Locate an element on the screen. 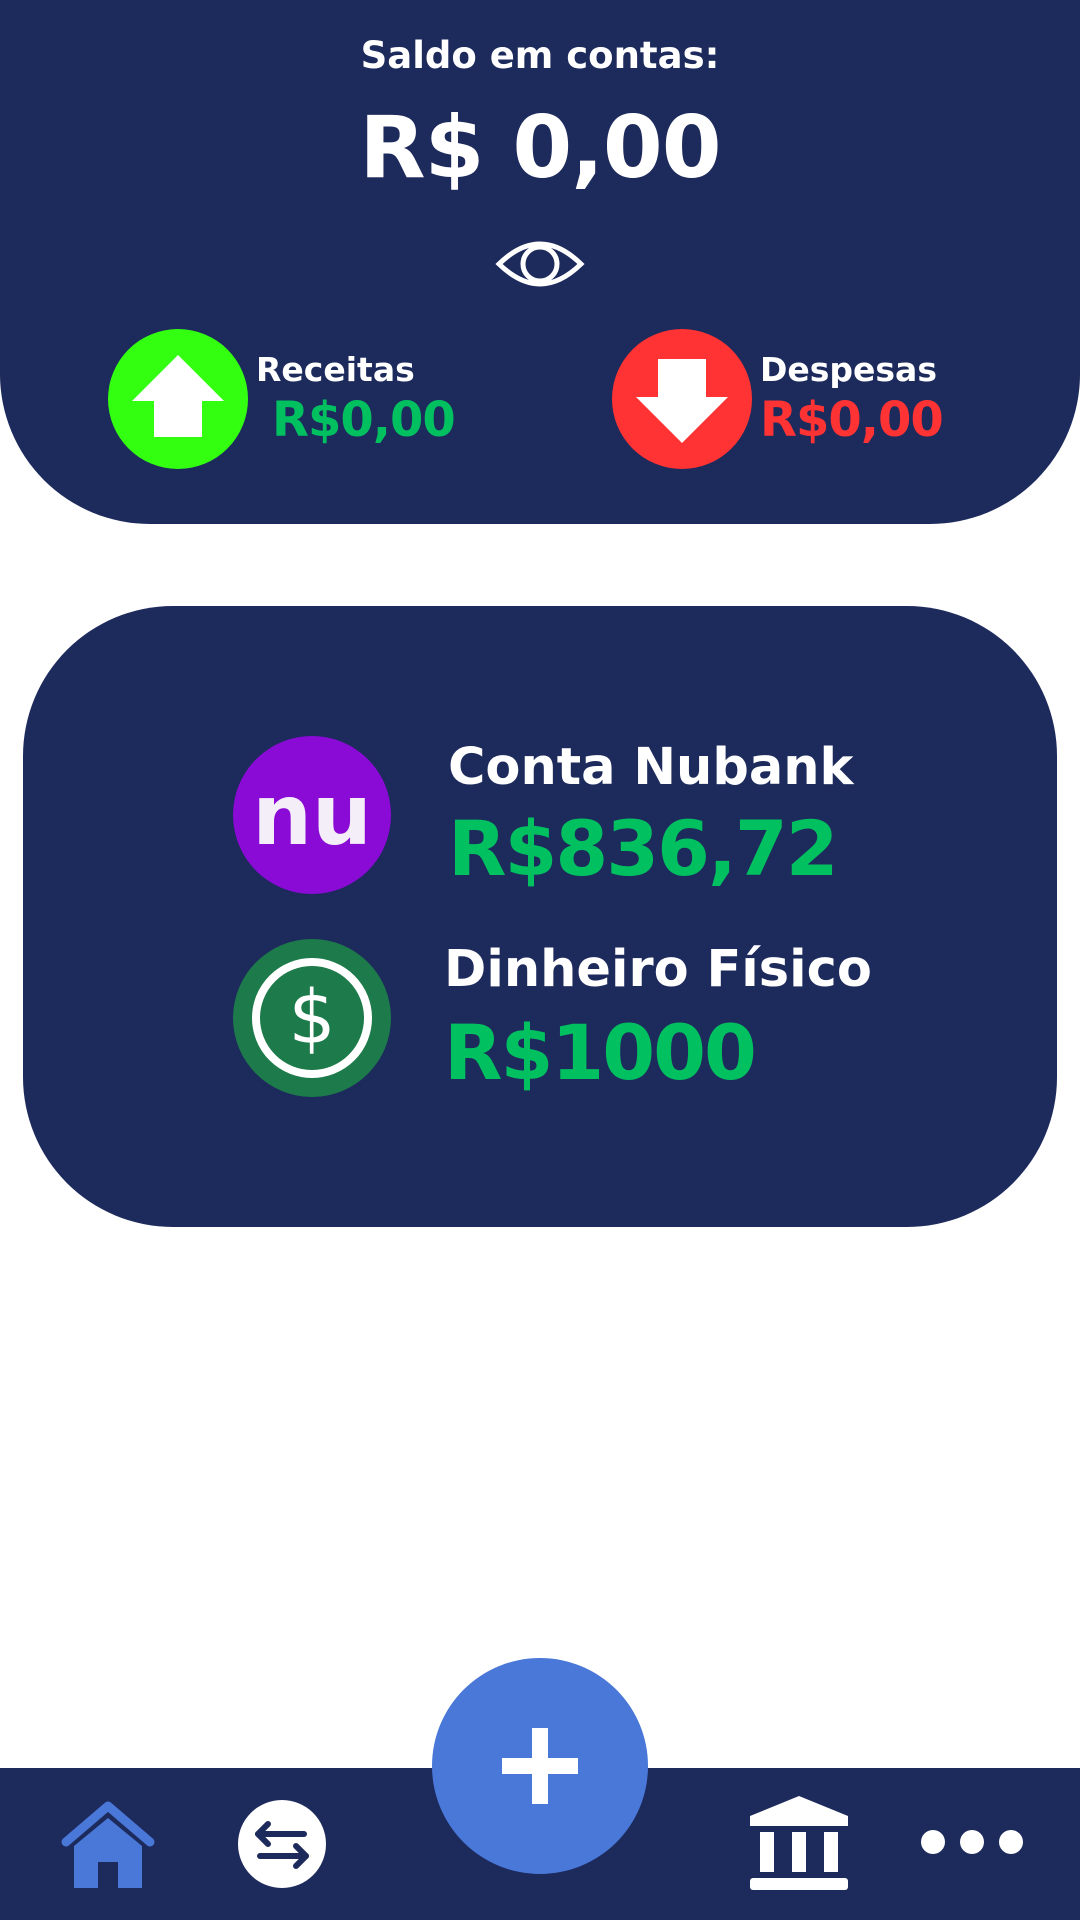 Image resolution: width=1080 pixels, height=1920 pixels. plus-icon is located at coordinates (540, 1766).